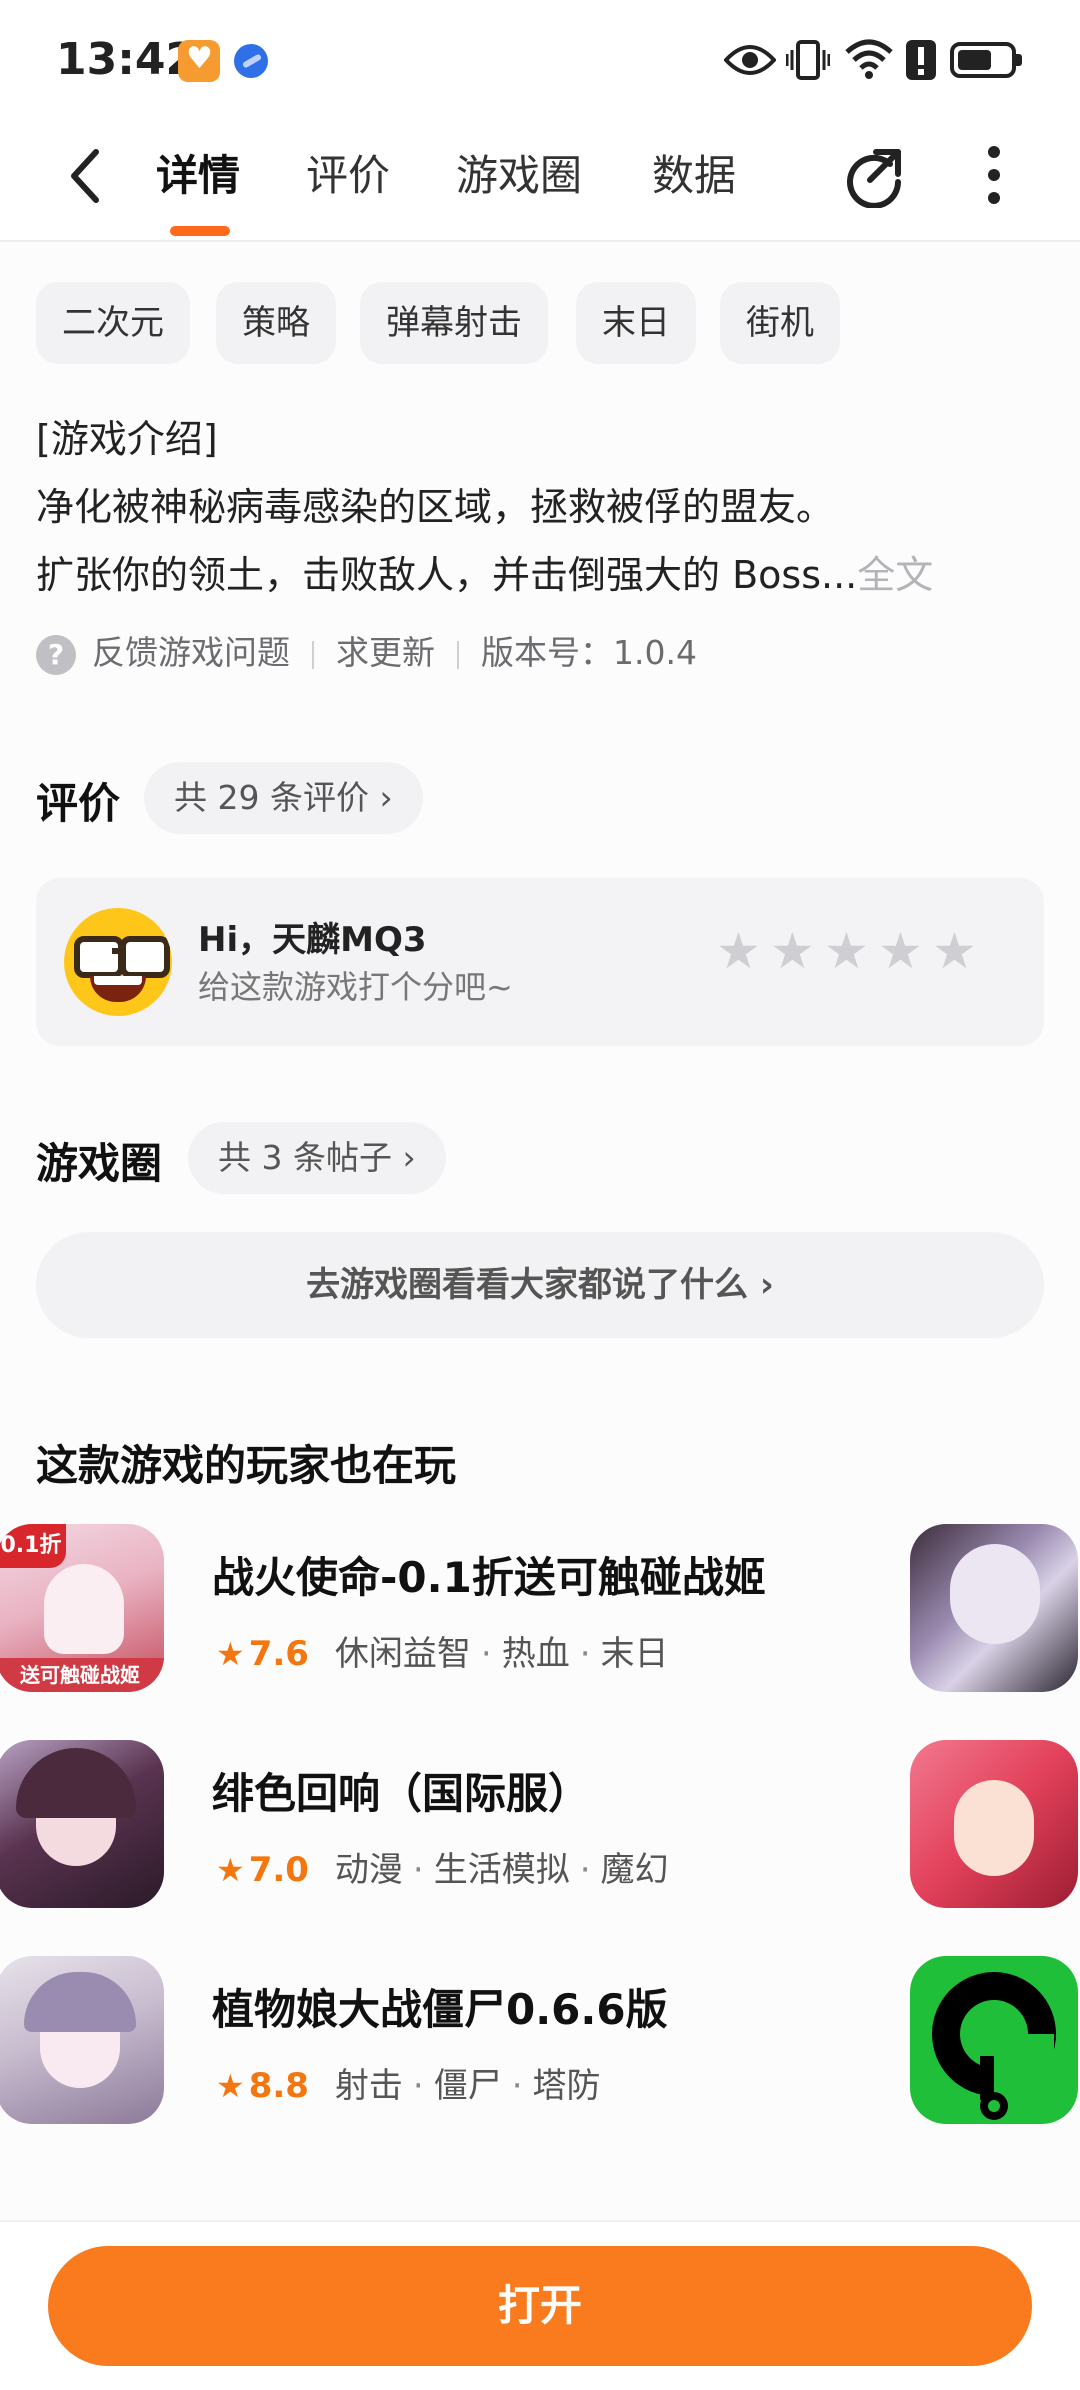 This screenshot has height=2390, width=1080. I want to click on alert-icon, so click(921, 60).